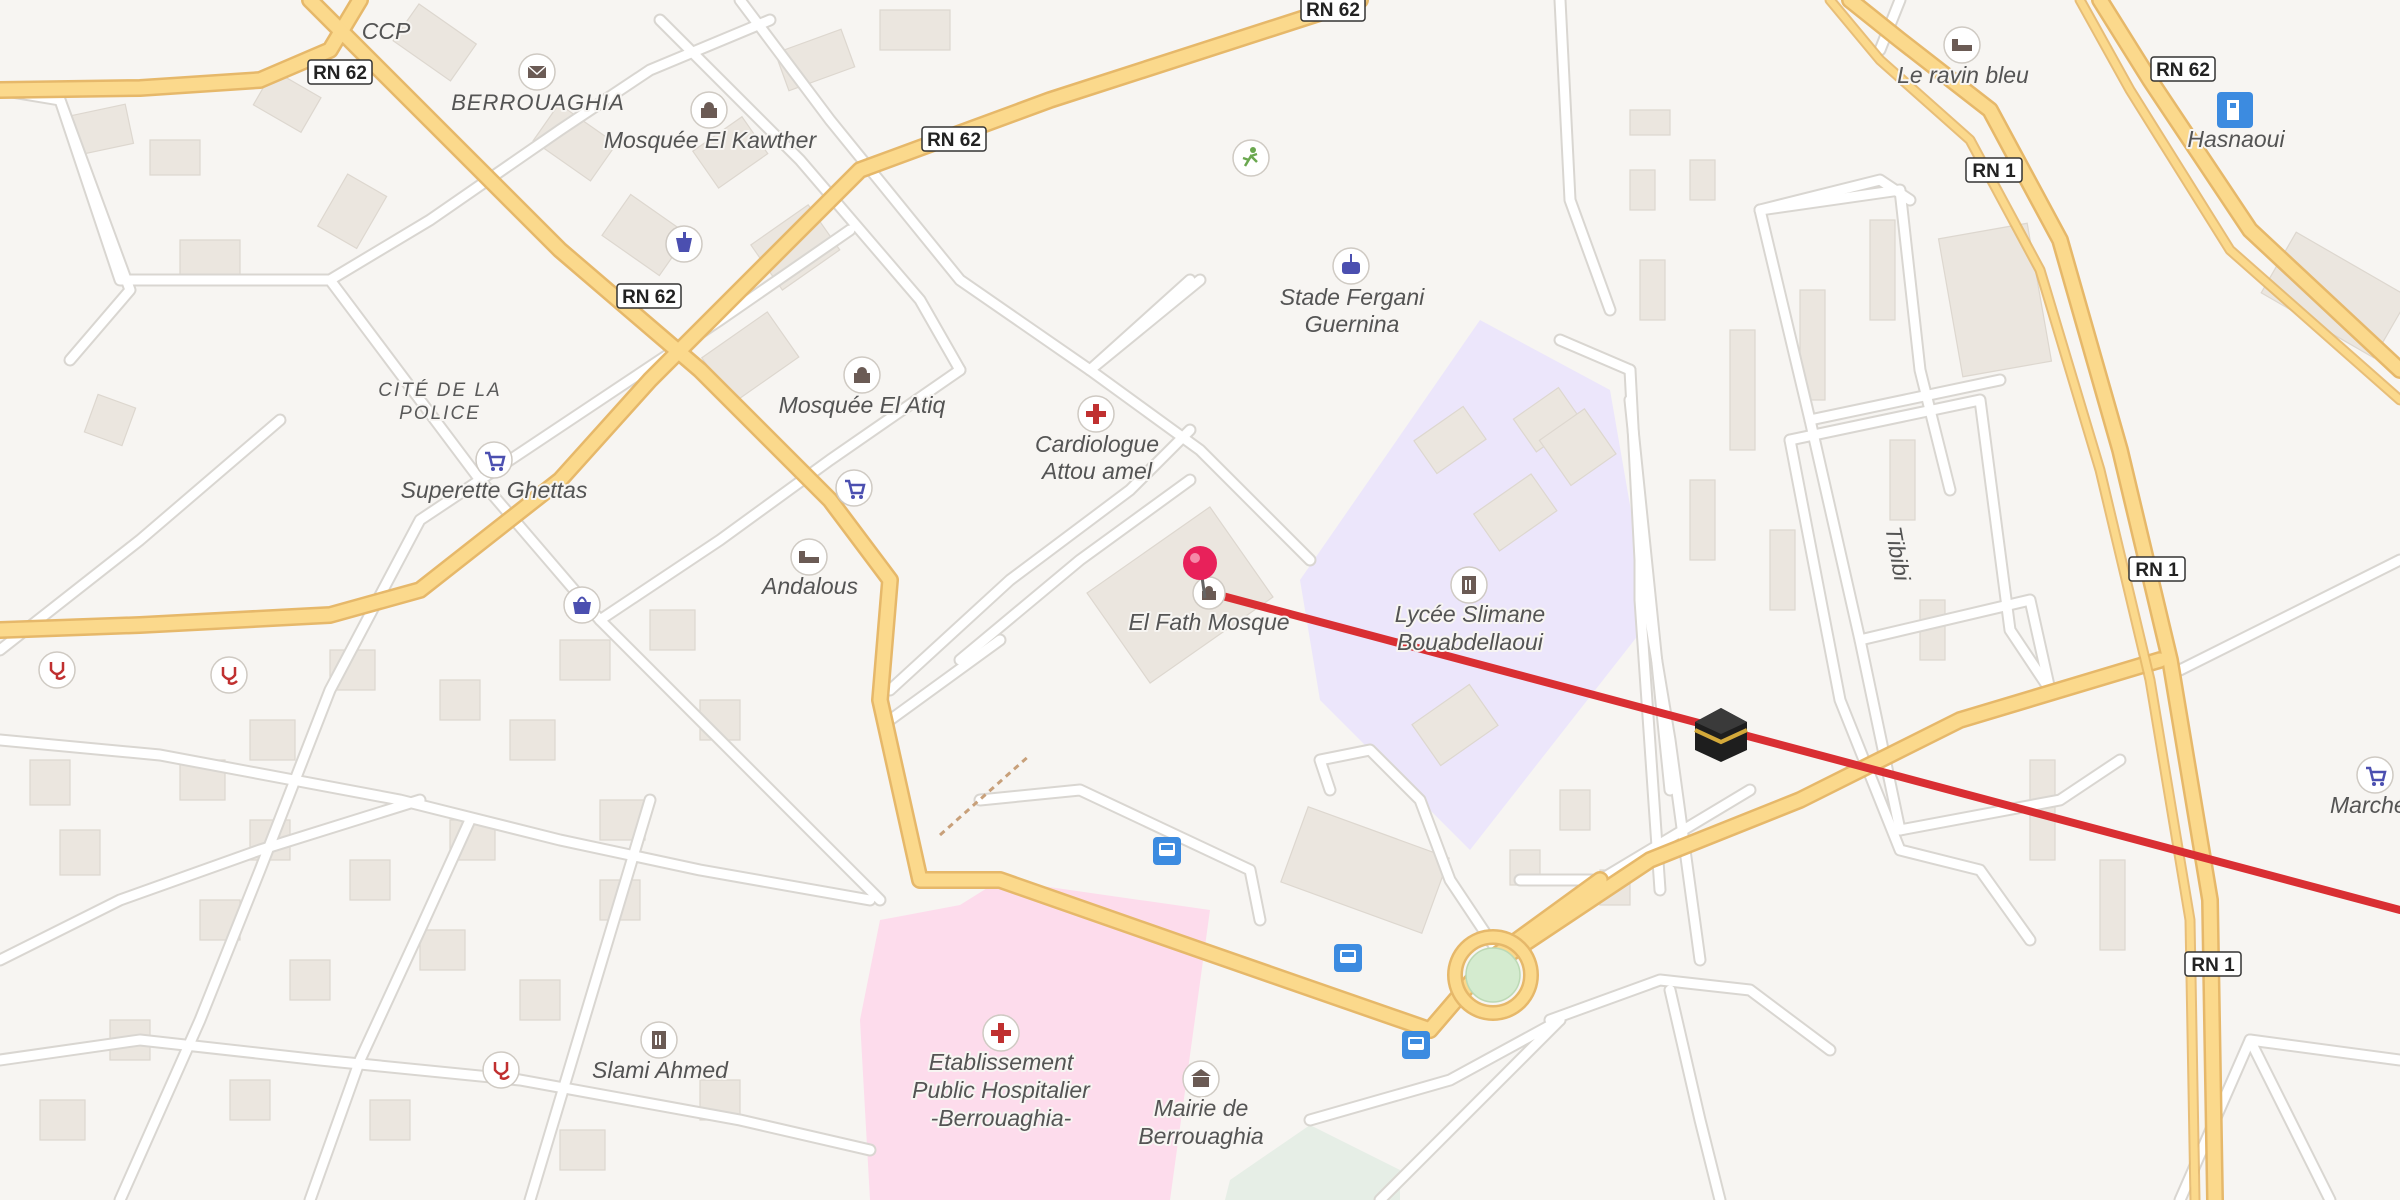  I want to click on label-le-ravin-bleu: Le ravin bleu, so click(1963, 75).